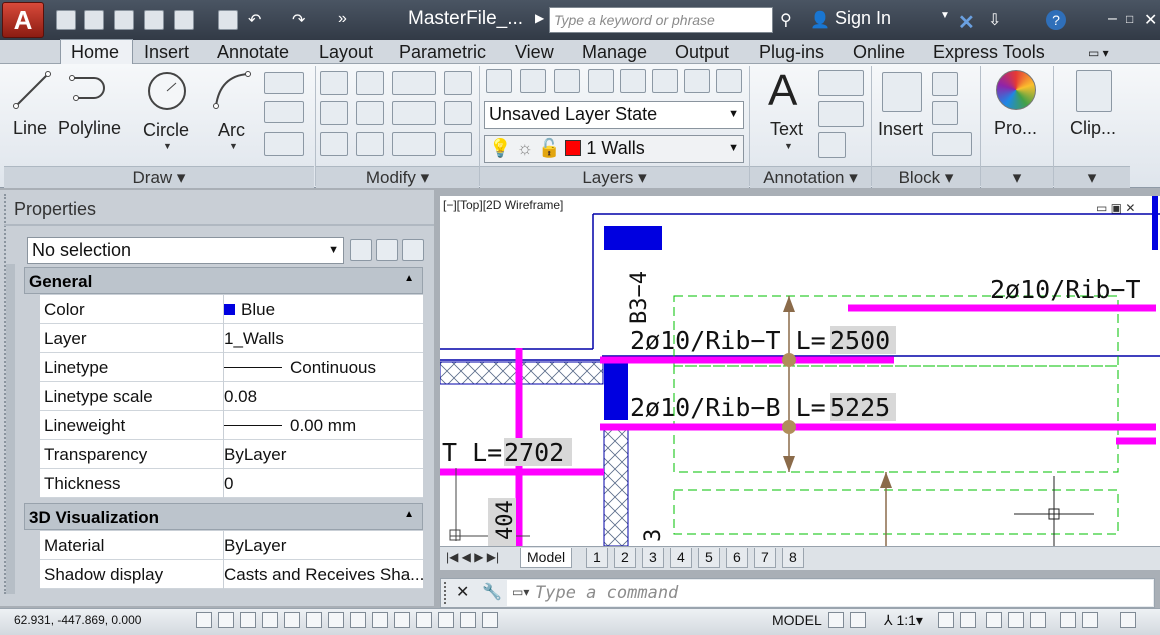 This screenshot has height=635, width=1160. What do you see at coordinates (255, 455) in the screenshot?
I see `property-value: ByLayer` at bounding box center [255, 455].